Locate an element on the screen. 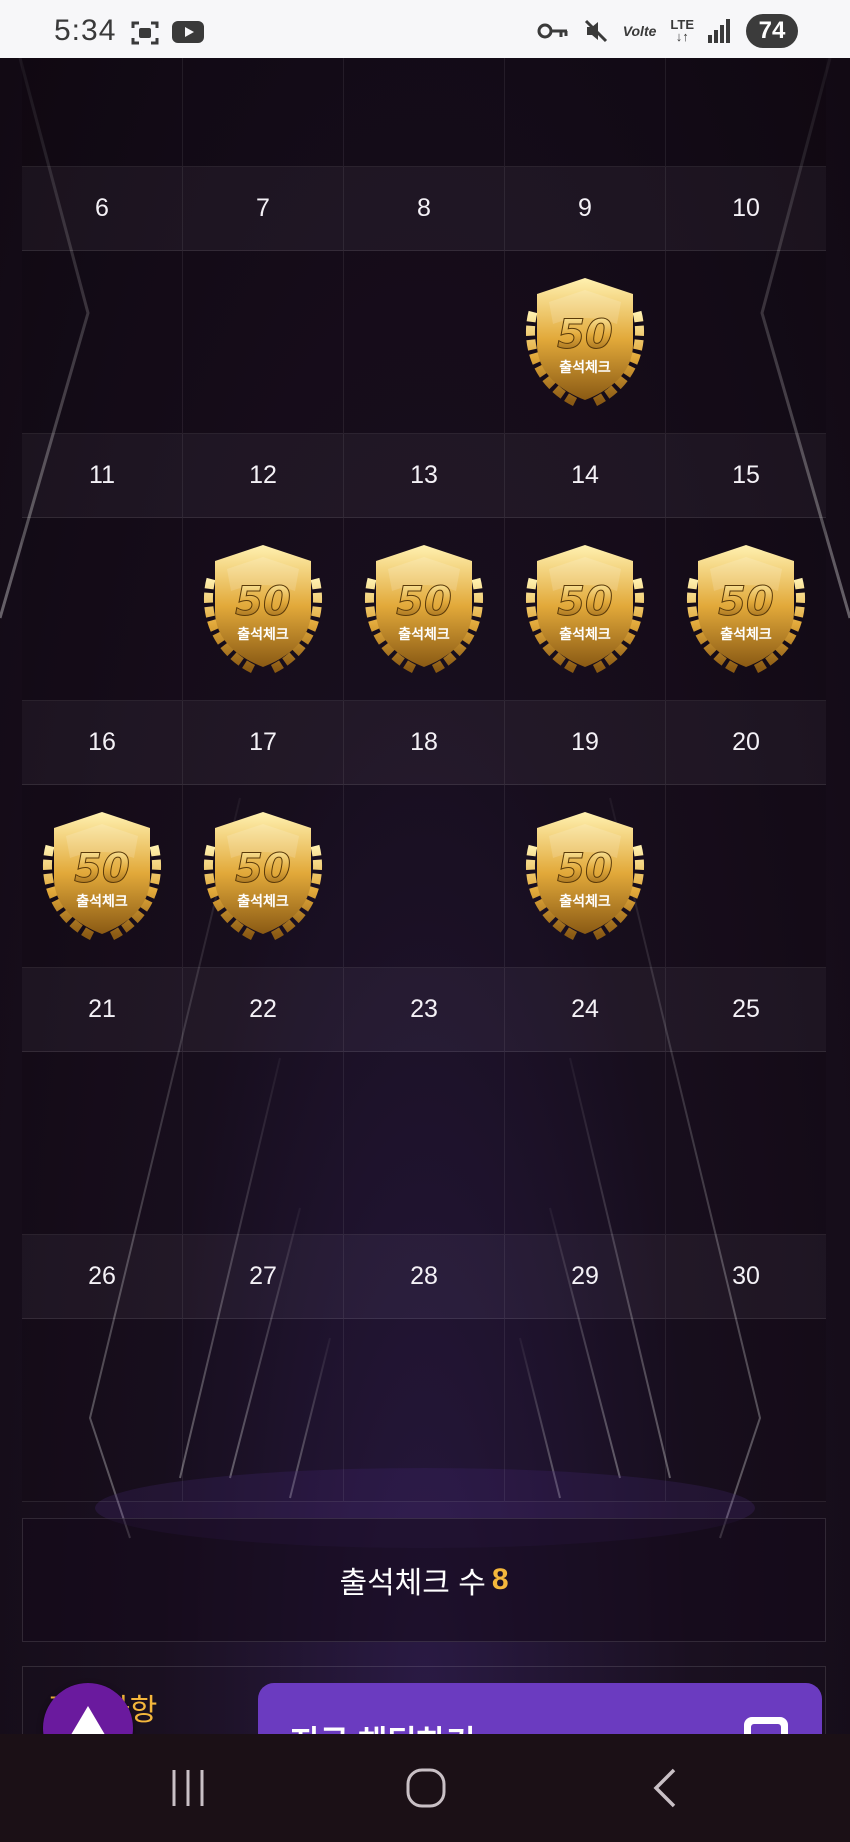 This screenshot has width=850, height=1842. calendar-previous-week is located at coordinates (424, 112).